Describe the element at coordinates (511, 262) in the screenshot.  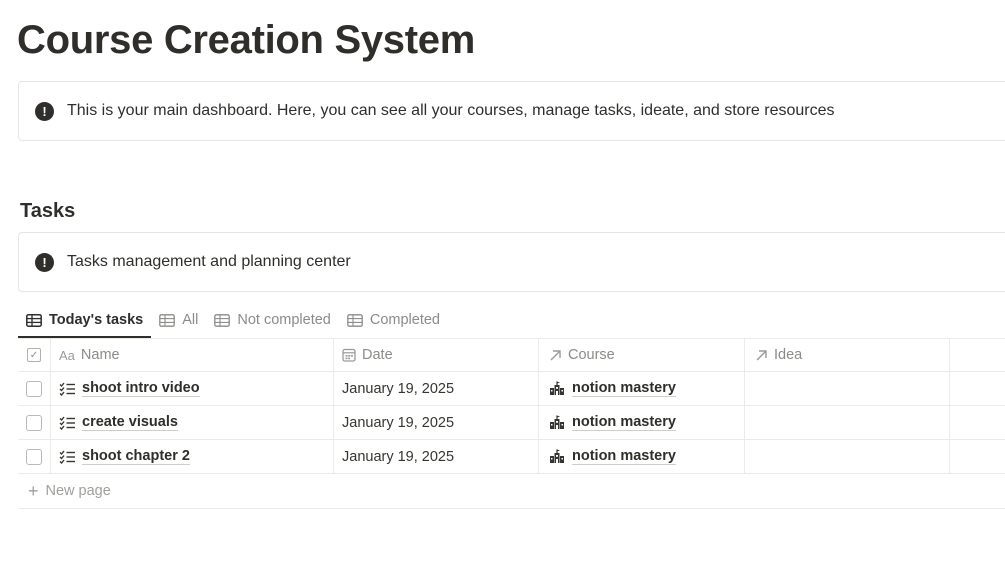
I see `tasks-callout: ! Tasks management and planning center` at that location.